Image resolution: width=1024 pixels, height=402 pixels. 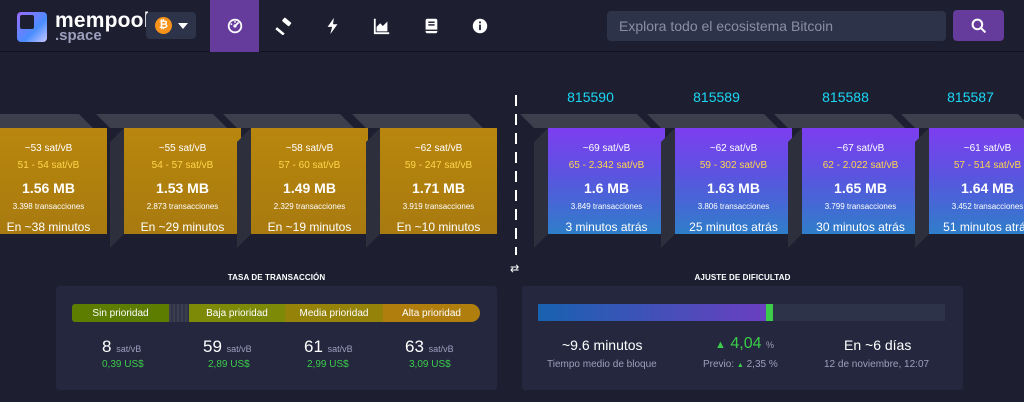 What do you see at coordinates (769, 312) in the screenshot?
I see `difficulty-expected-marker` at bounding box center [769, 312].